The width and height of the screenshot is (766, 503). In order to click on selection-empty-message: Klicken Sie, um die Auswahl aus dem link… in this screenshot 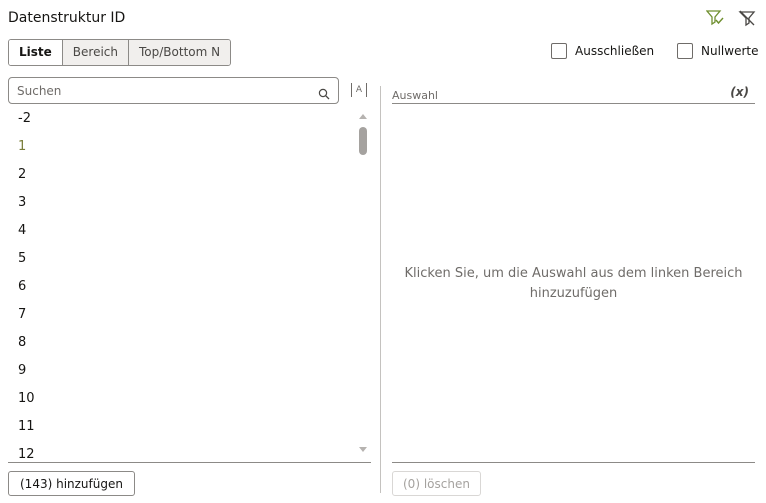, I will do `click(573, 284)`.